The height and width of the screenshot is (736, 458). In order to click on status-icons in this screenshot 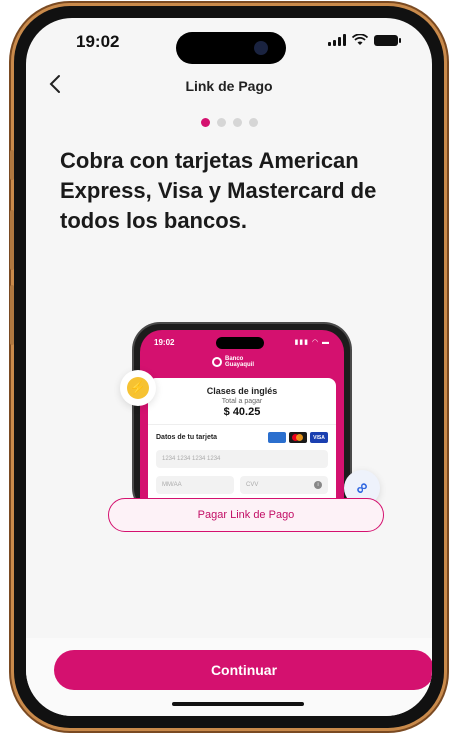, I will do `click(364, 40)`.